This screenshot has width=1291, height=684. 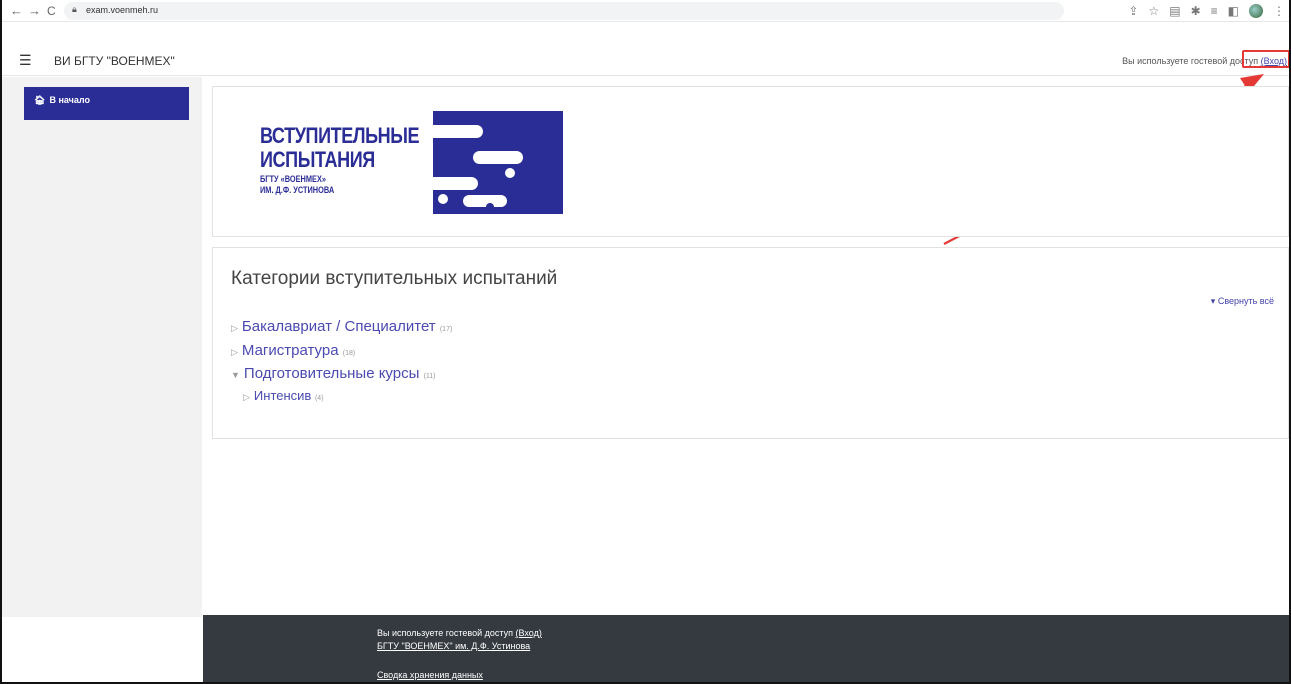 What do you see at coordinates (528, 633) in the screenshot?
I see `footer-login-link: (Вход)` at bounding box center [528, 633].